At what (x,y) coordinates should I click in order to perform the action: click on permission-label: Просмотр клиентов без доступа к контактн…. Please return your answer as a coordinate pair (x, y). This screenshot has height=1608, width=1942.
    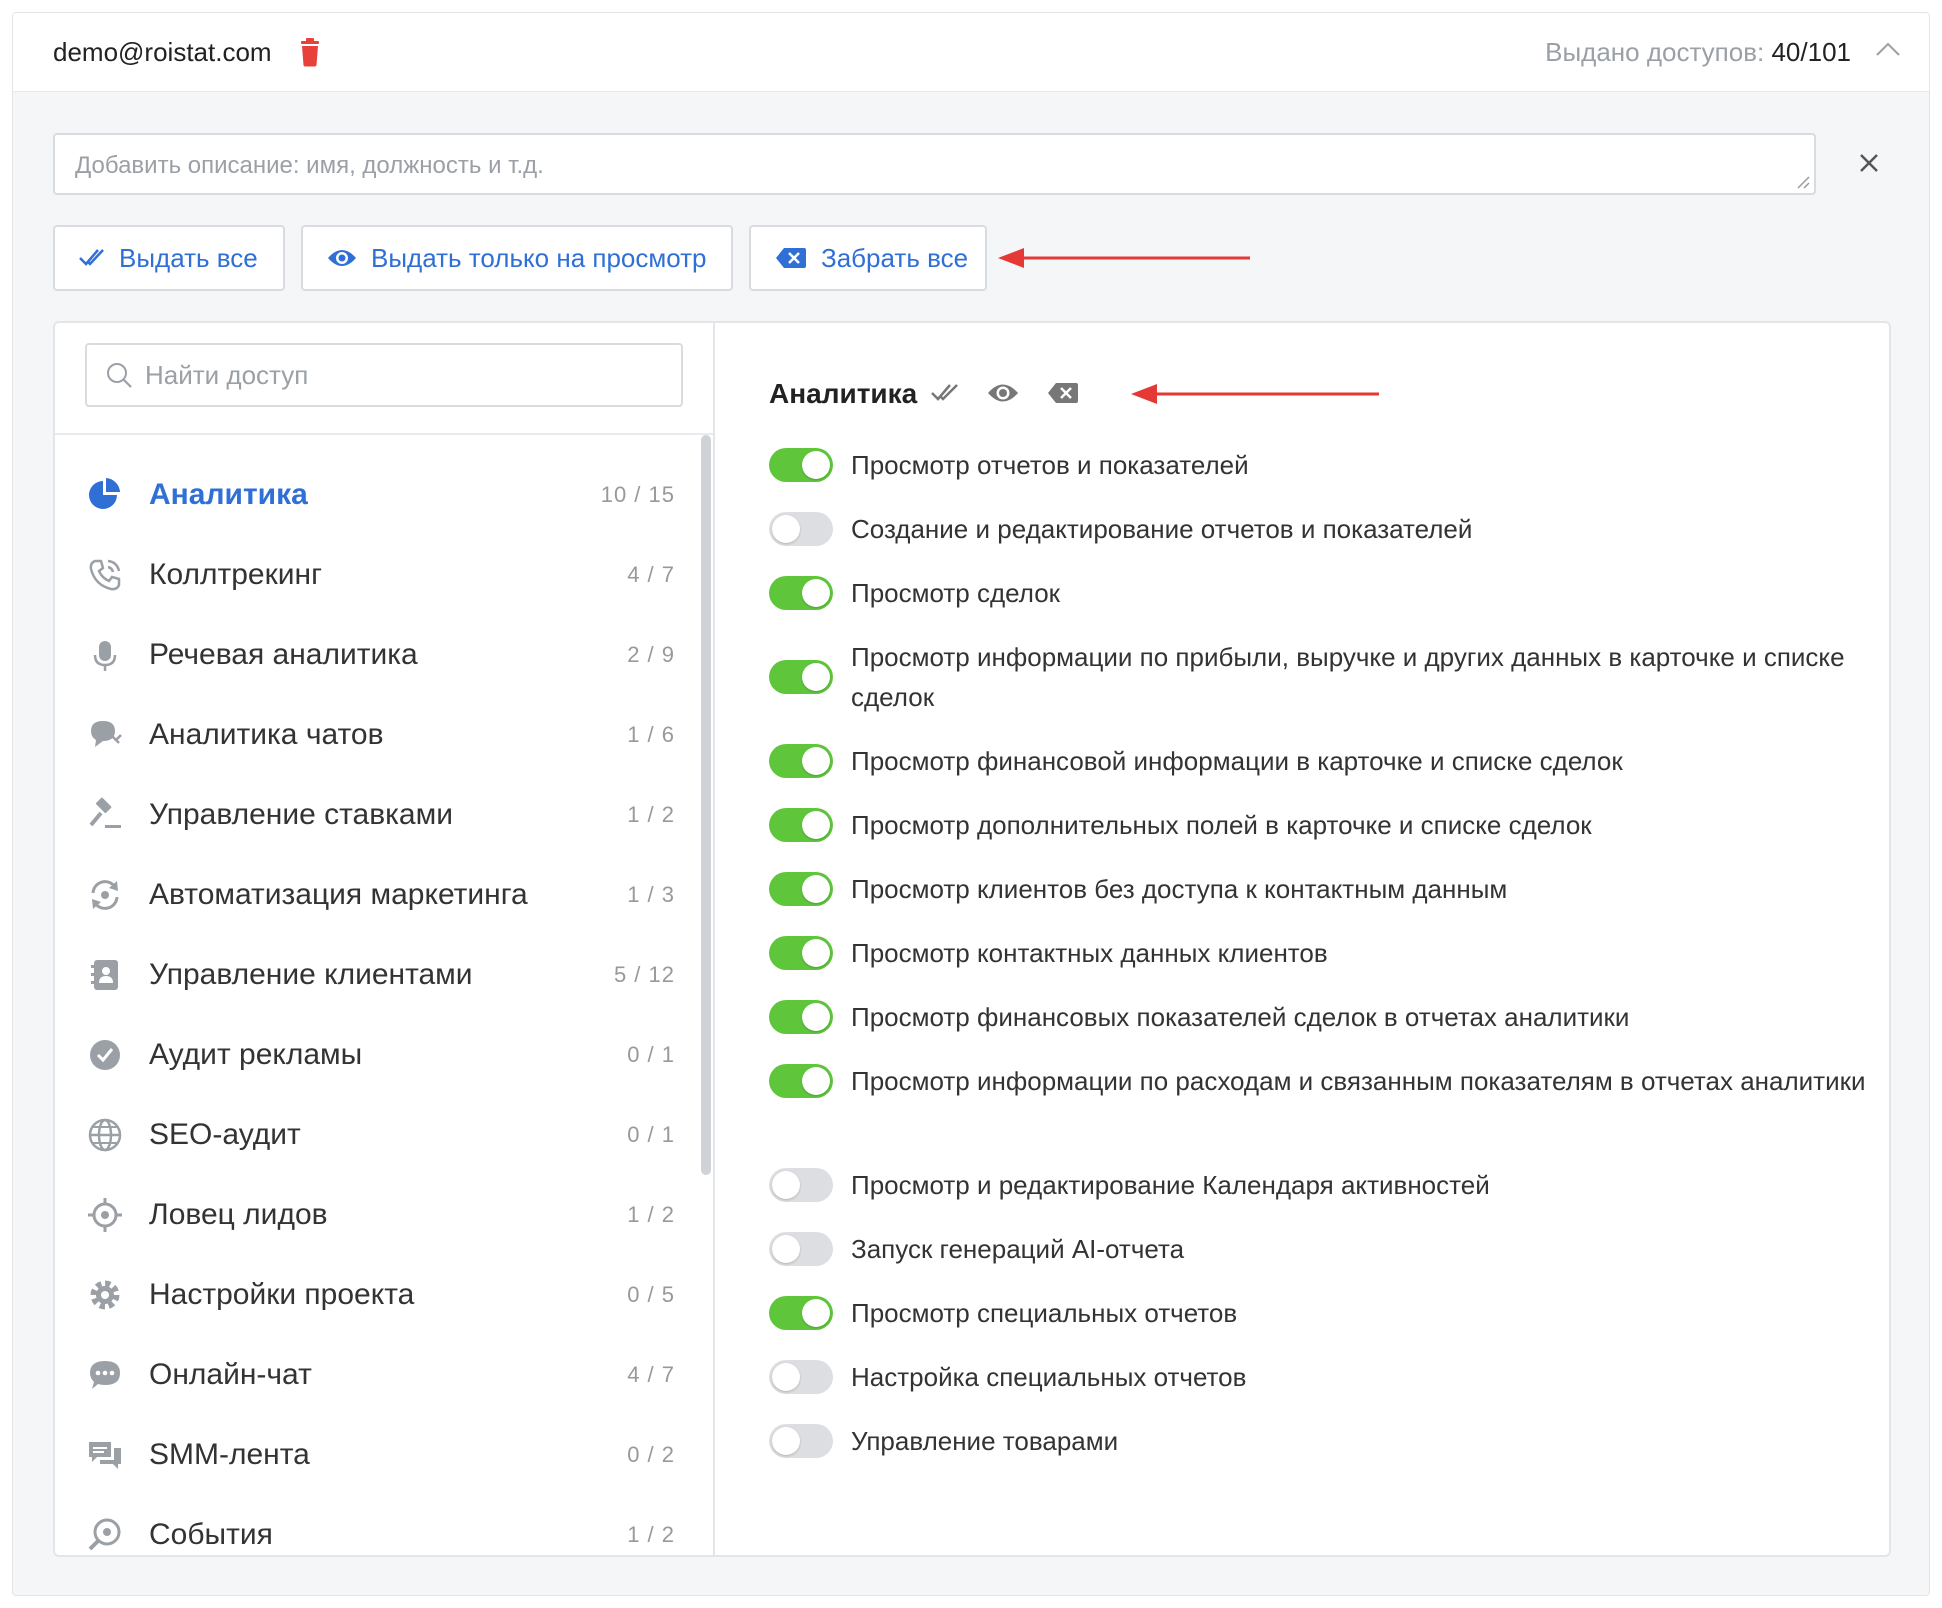
    Looking at the image, I should click on (1179, 889).